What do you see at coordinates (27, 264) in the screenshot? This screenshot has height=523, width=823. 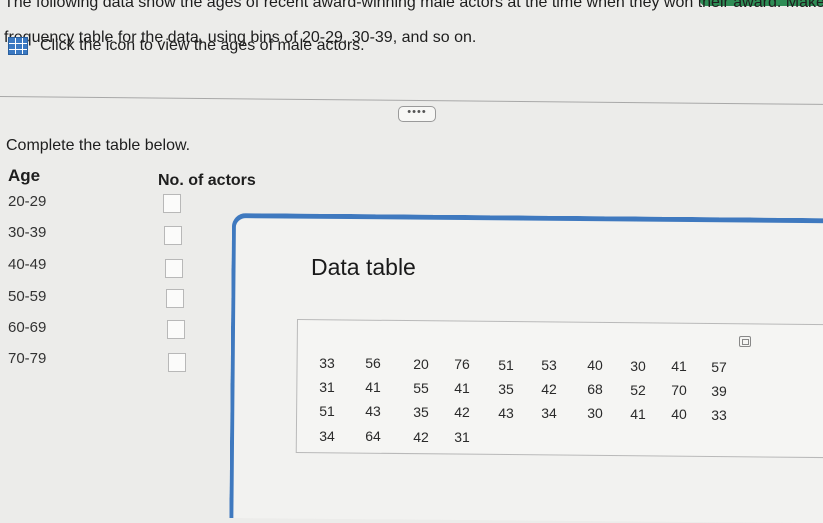 I see `age-bin-label: 40-49` at bounding box center [27, 264].